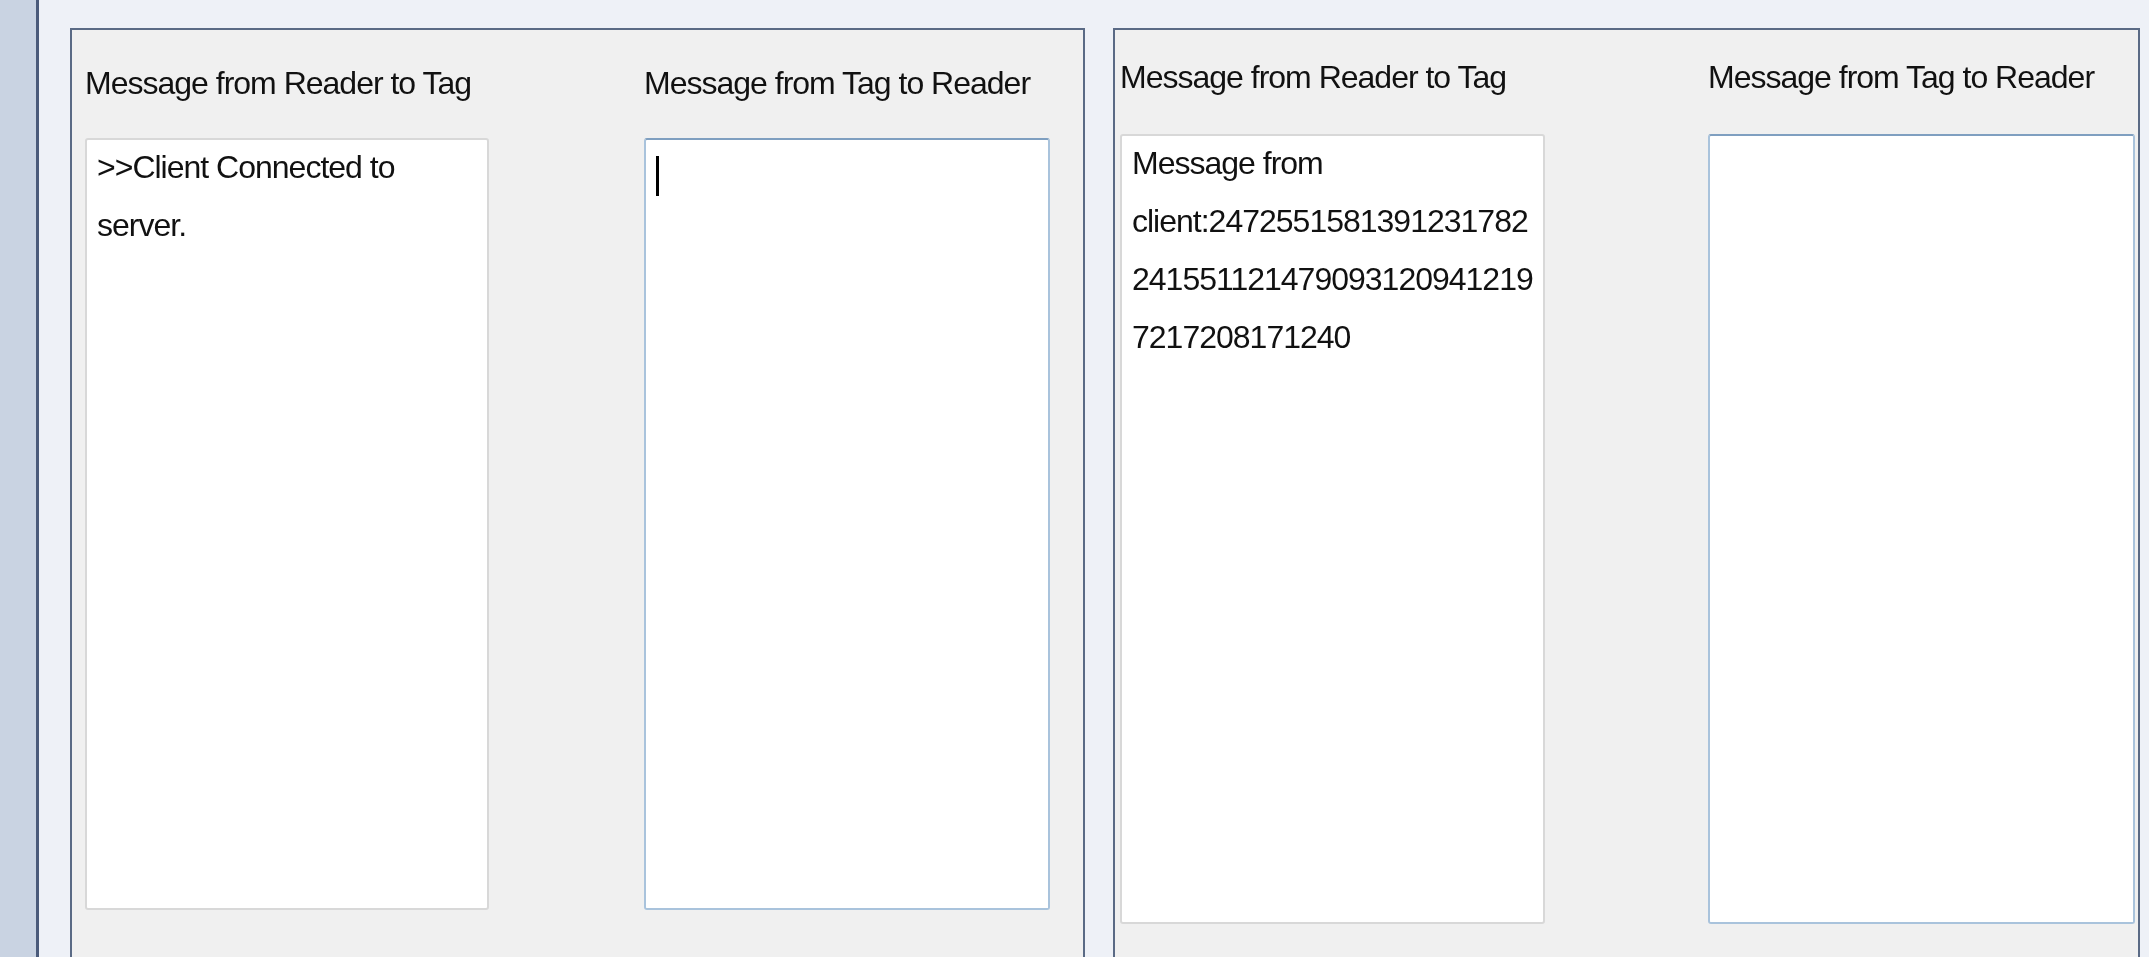 The image size is (2149, 957). I want to click on message-text: Message from client:24725515813912317822415511214790931209412197217208171240, so click(1332, 250).